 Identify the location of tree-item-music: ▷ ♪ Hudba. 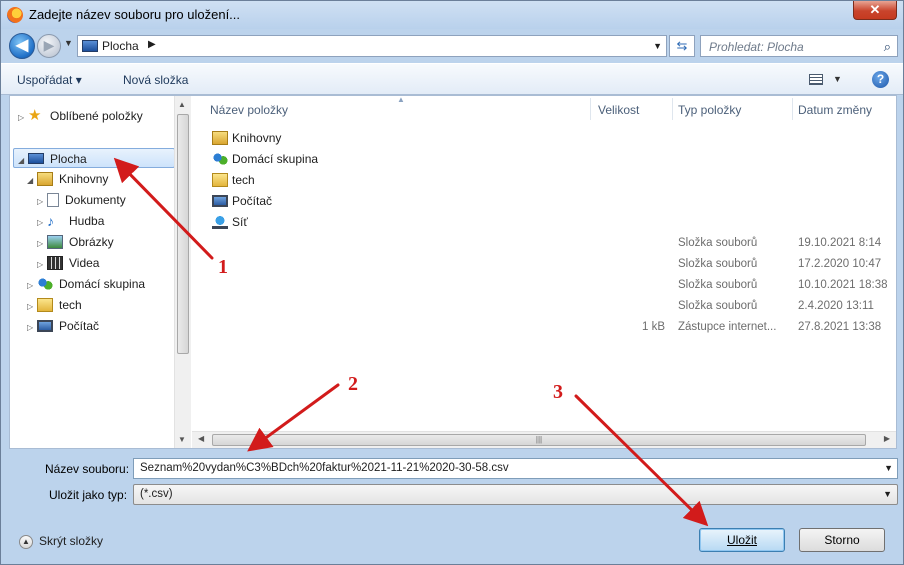
(70, 221).